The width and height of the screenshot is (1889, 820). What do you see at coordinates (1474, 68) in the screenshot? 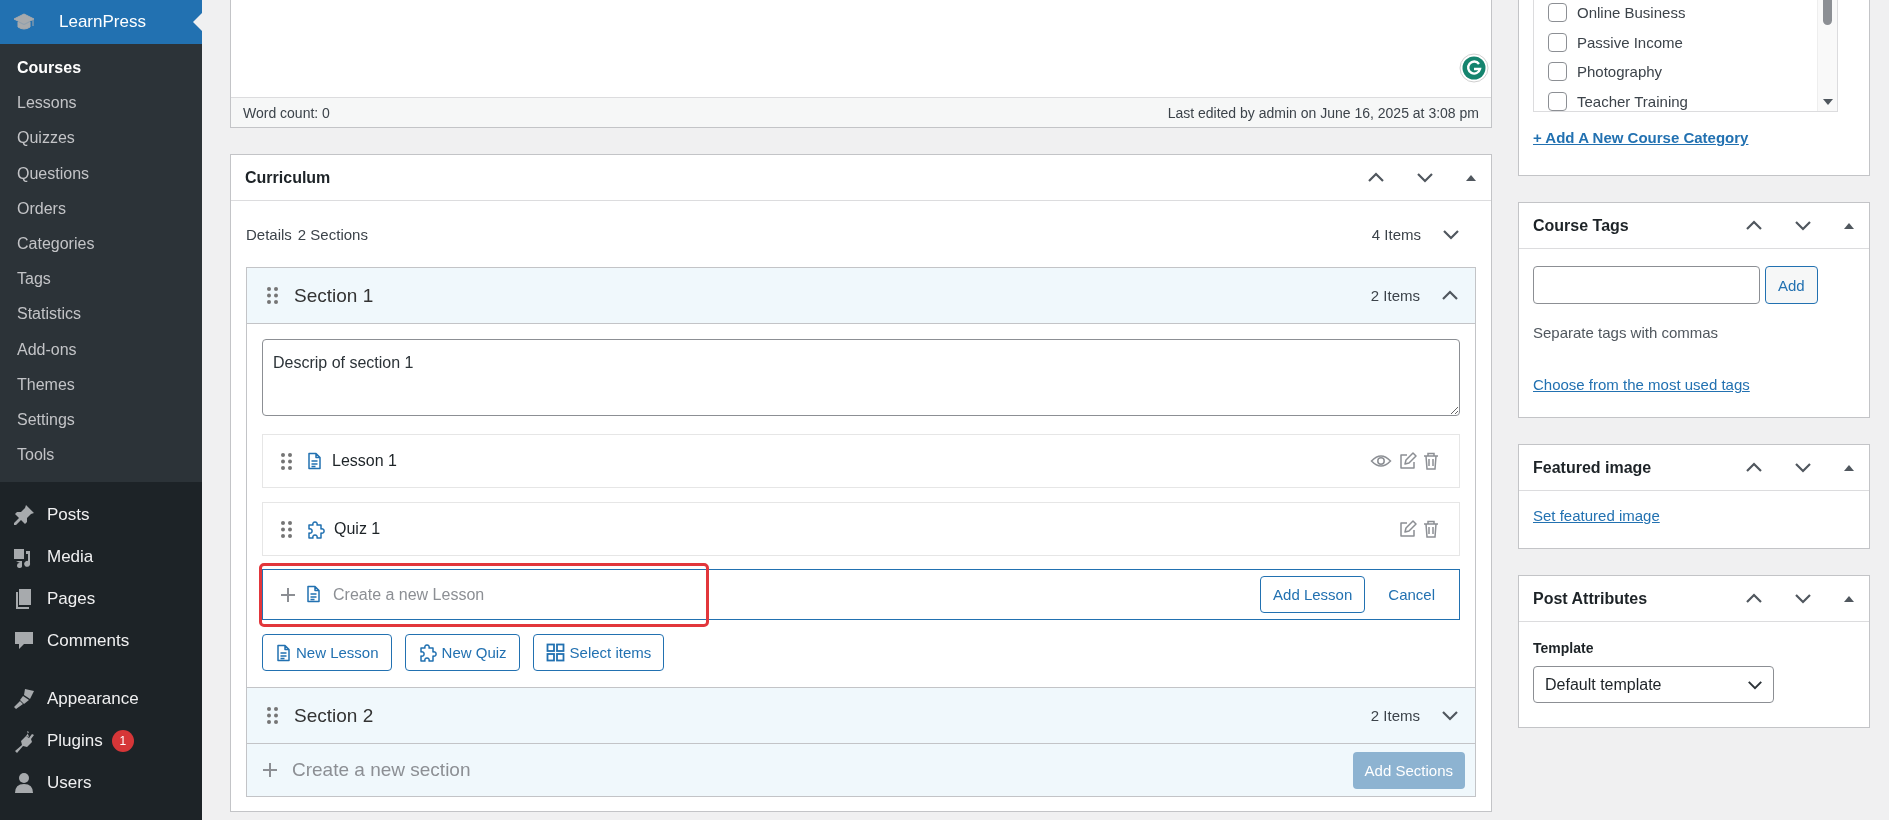
I see `assistant-badge-icon` at bounding box center [1474, 68].